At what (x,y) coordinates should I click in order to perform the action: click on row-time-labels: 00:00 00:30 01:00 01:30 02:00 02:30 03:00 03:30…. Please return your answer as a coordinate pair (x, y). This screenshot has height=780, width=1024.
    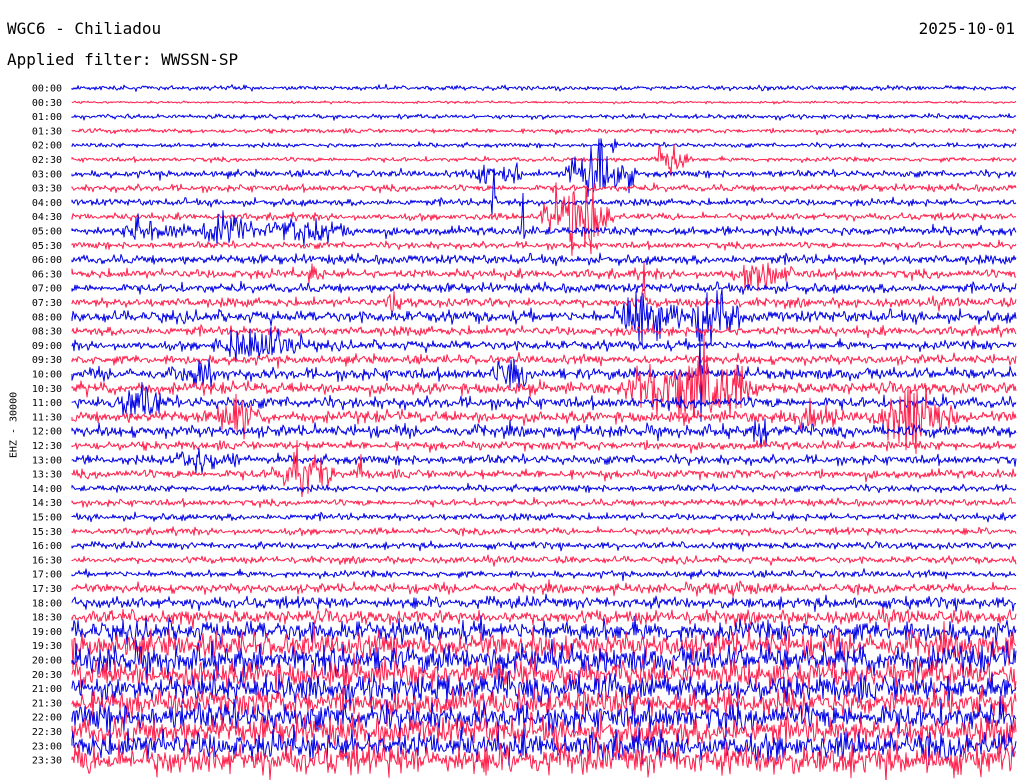
    Looking at the image, I should click on (47, 425).